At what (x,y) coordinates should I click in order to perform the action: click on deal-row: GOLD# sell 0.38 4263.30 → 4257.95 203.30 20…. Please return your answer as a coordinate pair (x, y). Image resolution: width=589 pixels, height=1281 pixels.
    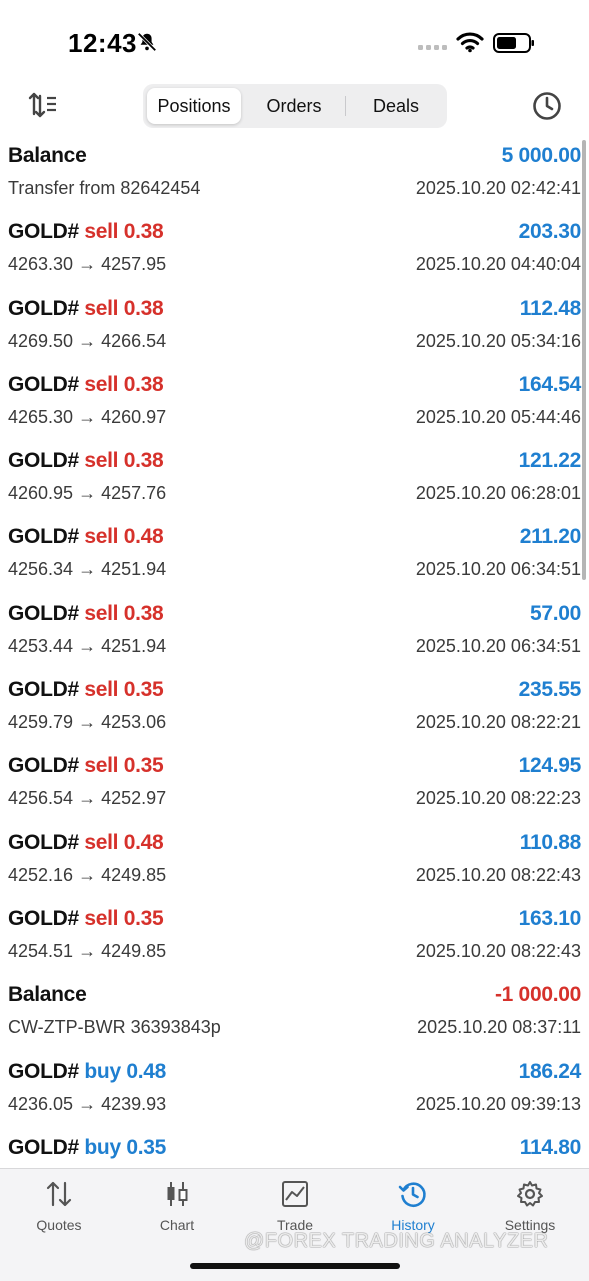
    Looking at the image, I should click on (294, 254).